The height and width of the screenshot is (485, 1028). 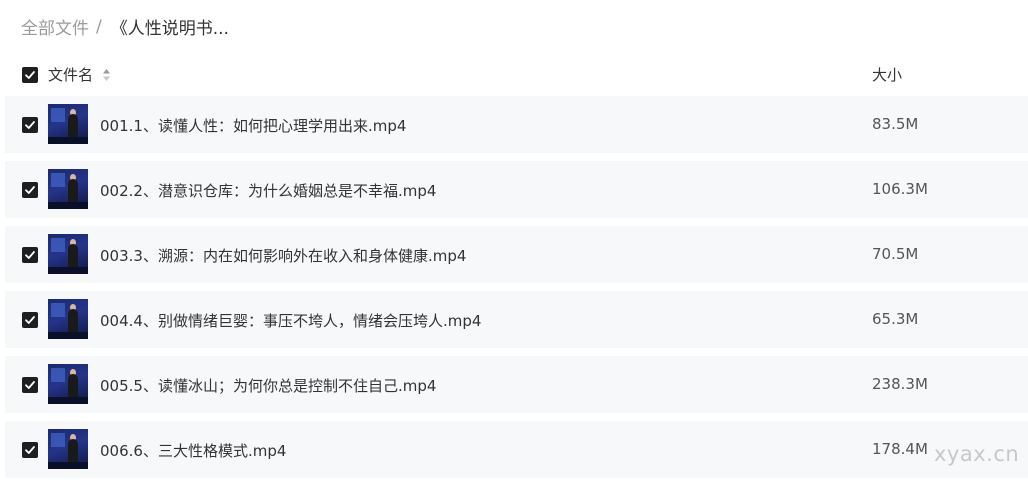 I want to click on file-size: 83.5M, so click(x=895, y=124).